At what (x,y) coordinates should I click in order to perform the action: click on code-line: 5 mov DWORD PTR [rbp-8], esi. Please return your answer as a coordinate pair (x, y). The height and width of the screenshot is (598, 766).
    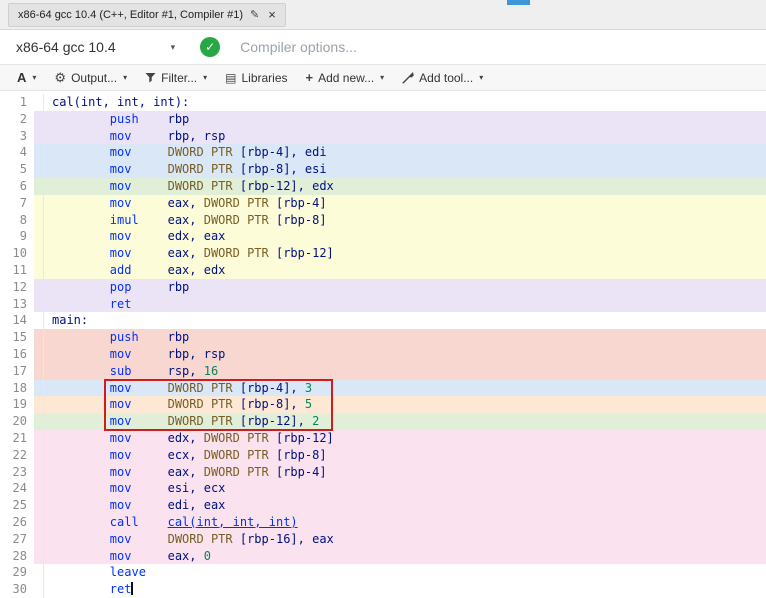
    Looking at the image, I should click on (383, 169).